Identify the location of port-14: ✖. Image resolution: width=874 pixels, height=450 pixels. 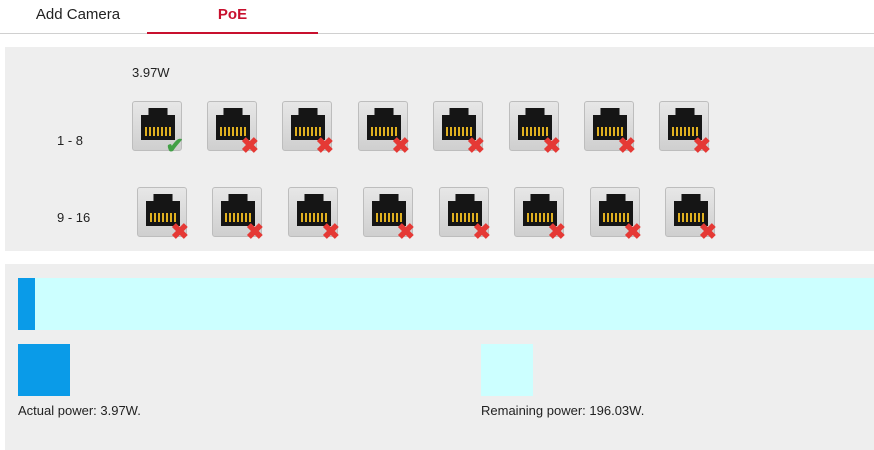
(540, 215).